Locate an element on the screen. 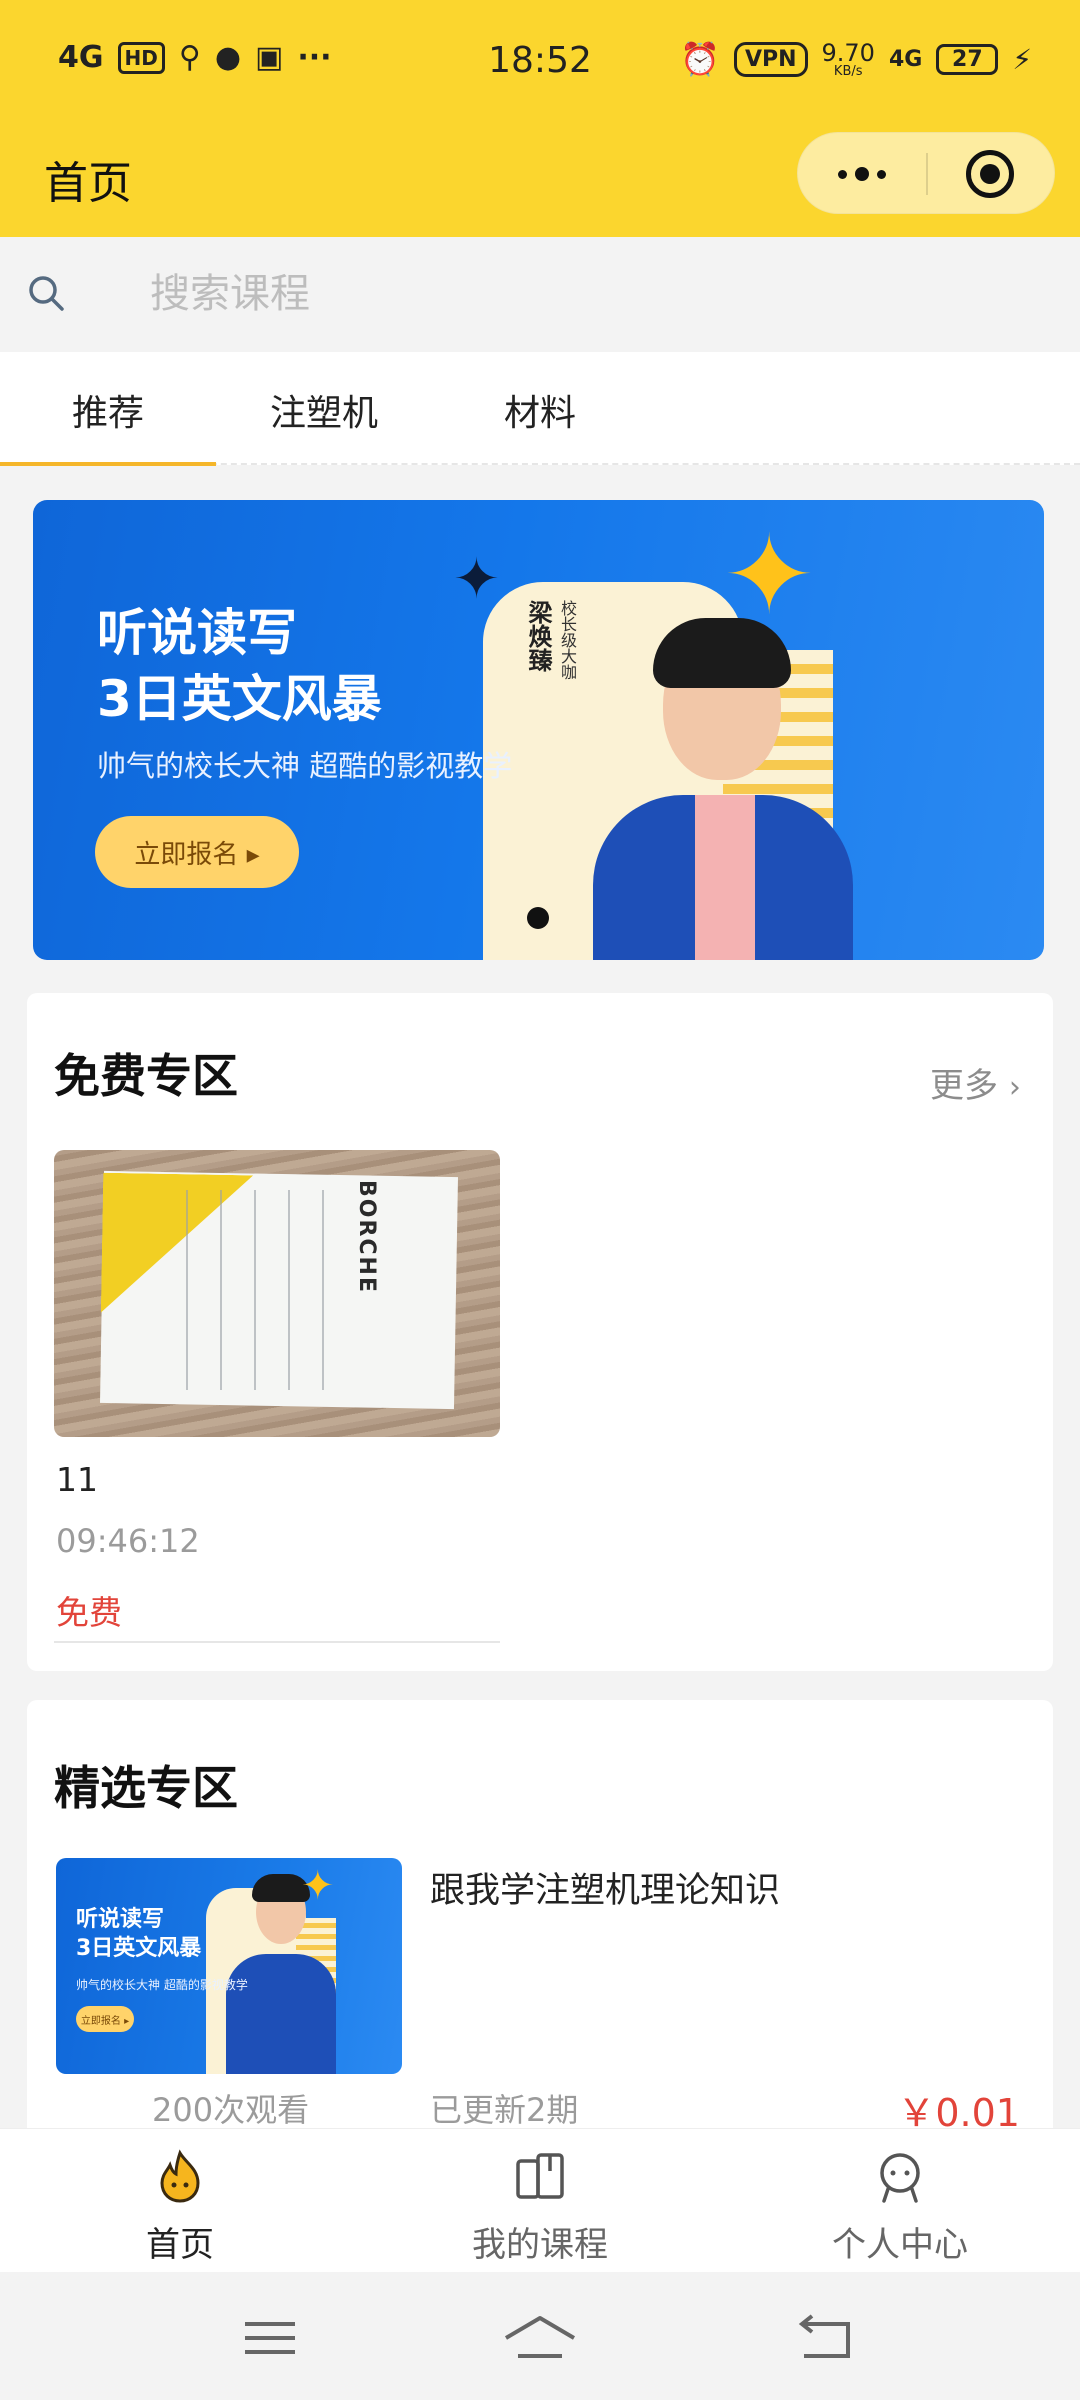  free-course-duration: 09:46:12 is located at coordinates (128, 1541).